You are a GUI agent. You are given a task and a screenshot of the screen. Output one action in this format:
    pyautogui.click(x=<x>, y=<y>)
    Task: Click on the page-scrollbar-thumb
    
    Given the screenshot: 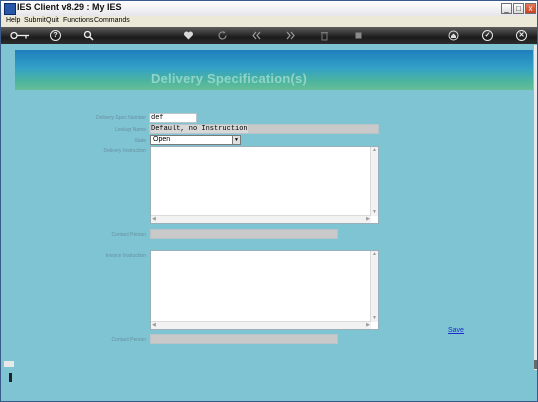 What is the action you would take?
    pyautogui.click(x=535, y=364)
    